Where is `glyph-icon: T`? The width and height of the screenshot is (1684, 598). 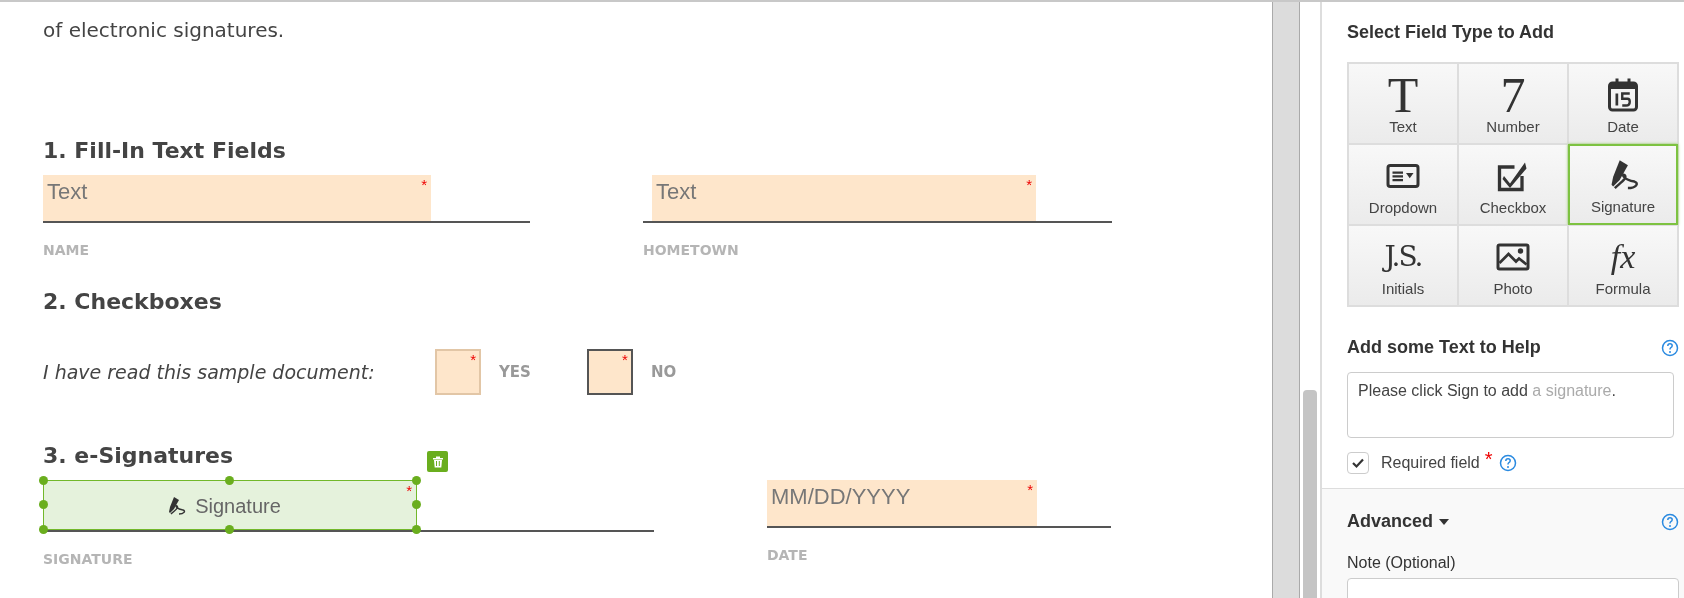
glyph-icon: T is located at coordinates (1403, 95).